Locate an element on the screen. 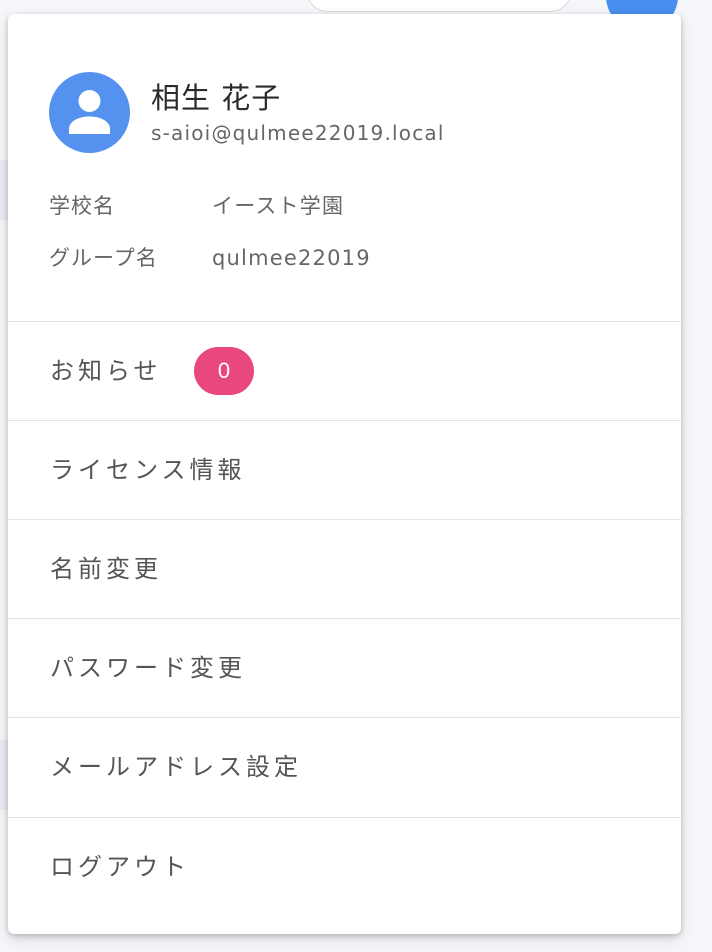 The height and width of the screenshot is (952, 712). menu-item-label: 名前変更 is located at coordinates (106, 569).